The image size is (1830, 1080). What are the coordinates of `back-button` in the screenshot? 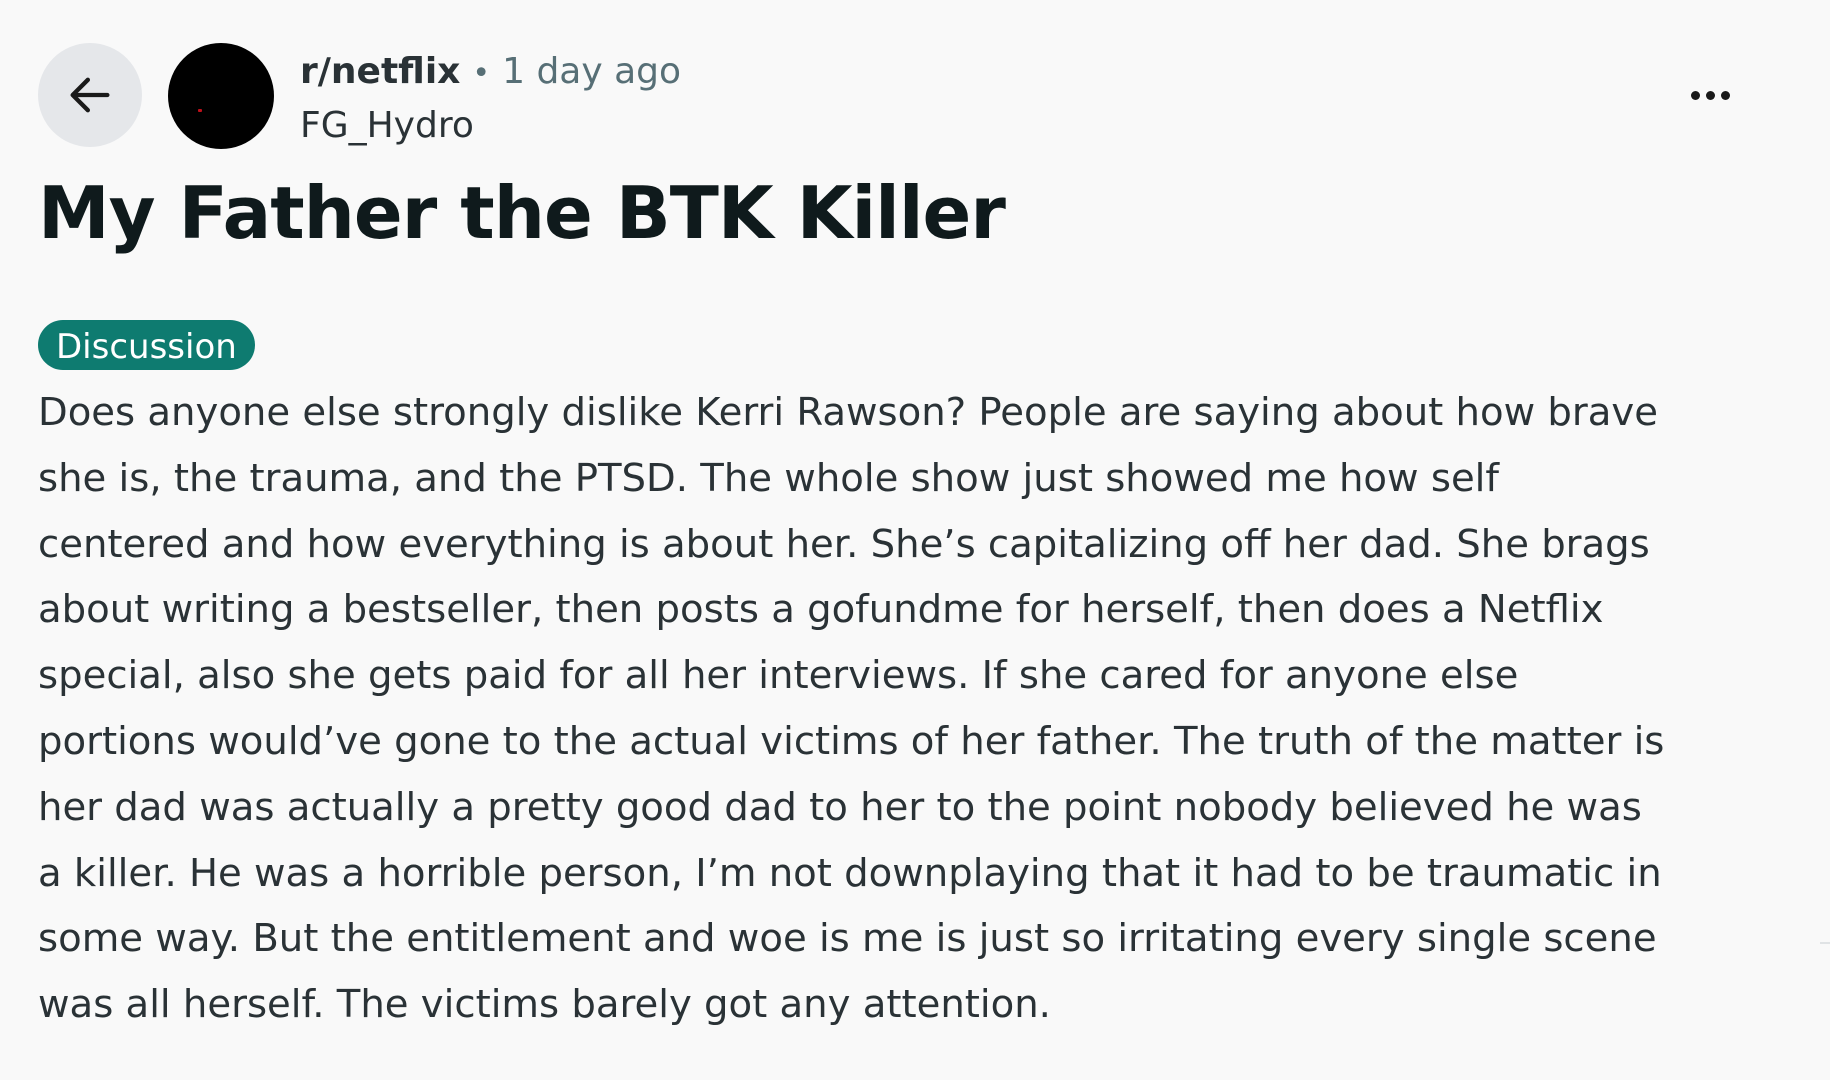 It's located at (90, 95).